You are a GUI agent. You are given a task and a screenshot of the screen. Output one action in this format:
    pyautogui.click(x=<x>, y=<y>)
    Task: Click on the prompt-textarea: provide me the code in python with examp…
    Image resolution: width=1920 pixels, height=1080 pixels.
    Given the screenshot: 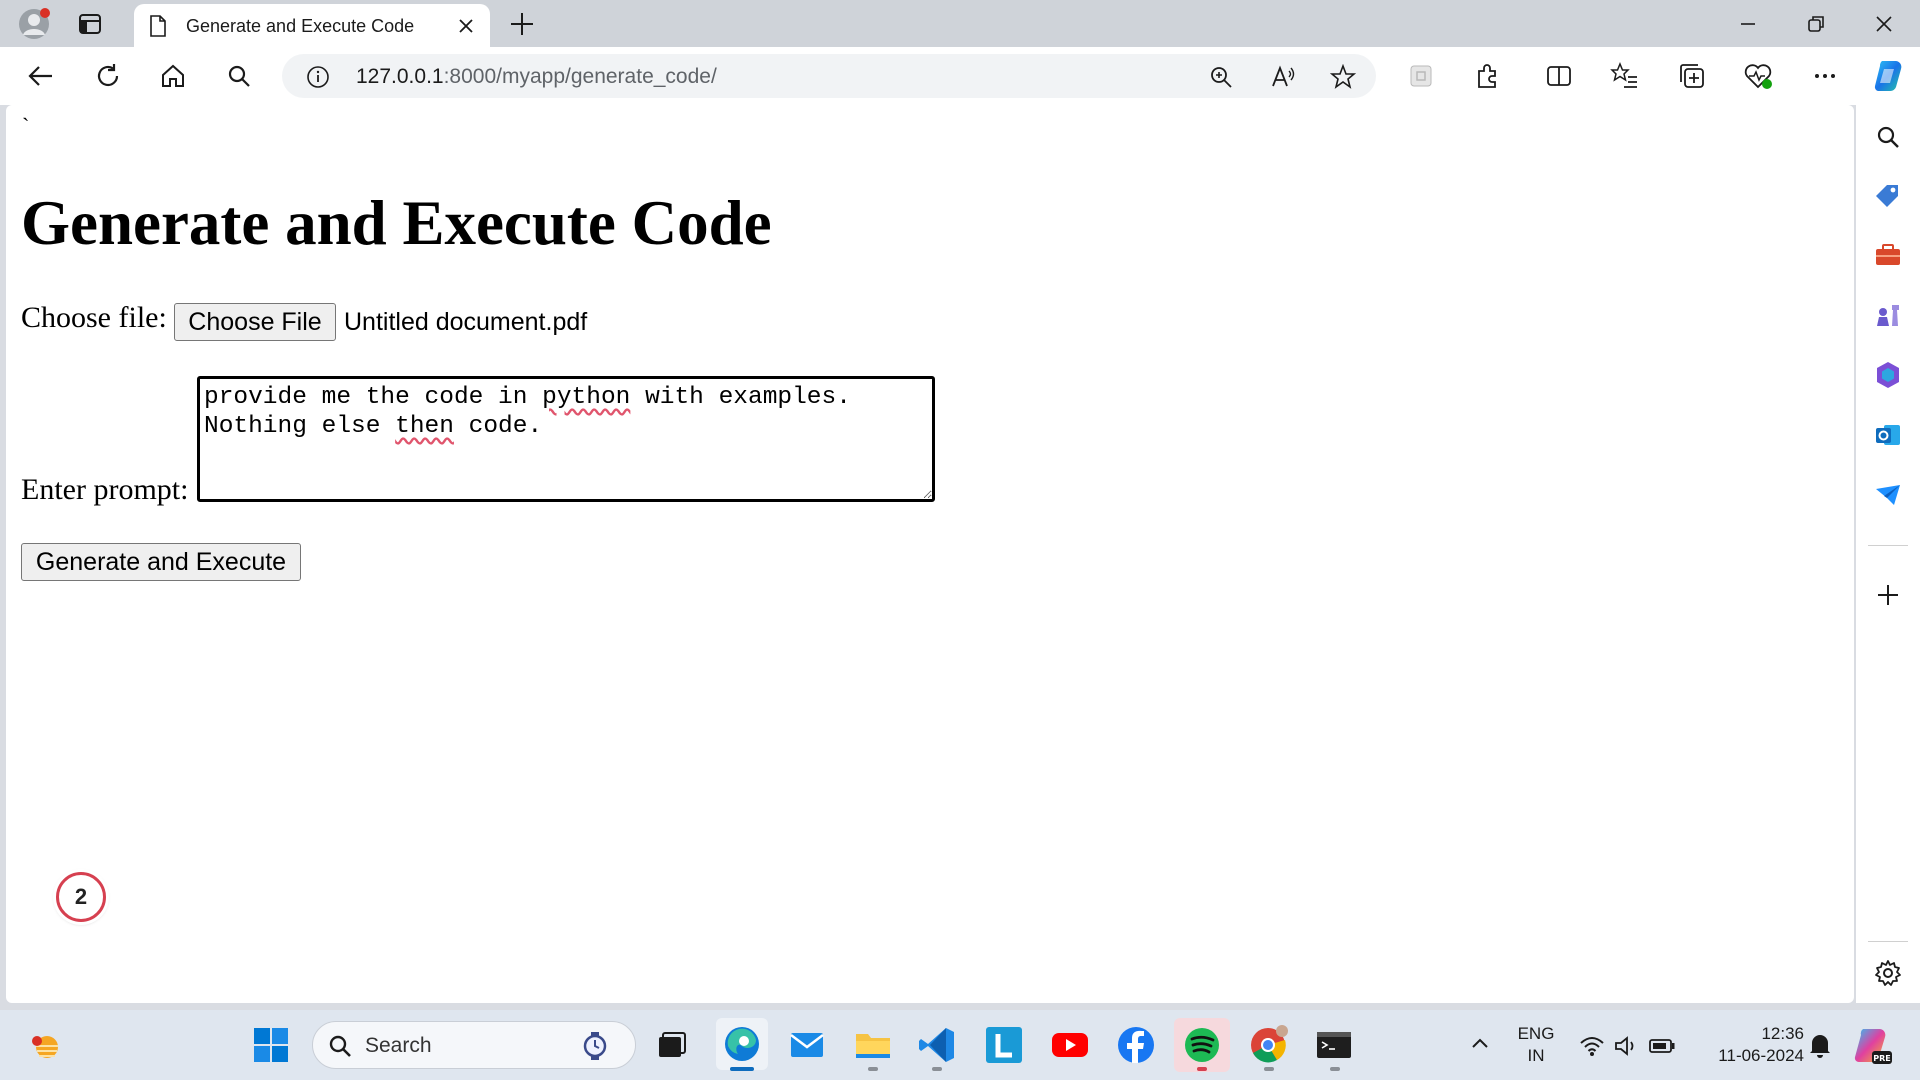 What is the action you would take?
    pyautogui.click(x=566, y=439)
    